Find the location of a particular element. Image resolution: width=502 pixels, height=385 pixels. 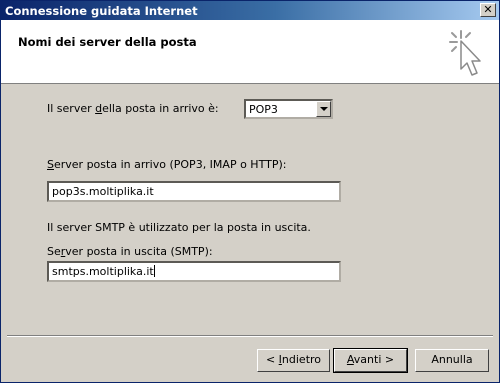

incoming-type-value: POP3 is located at coordinates (263, 109).